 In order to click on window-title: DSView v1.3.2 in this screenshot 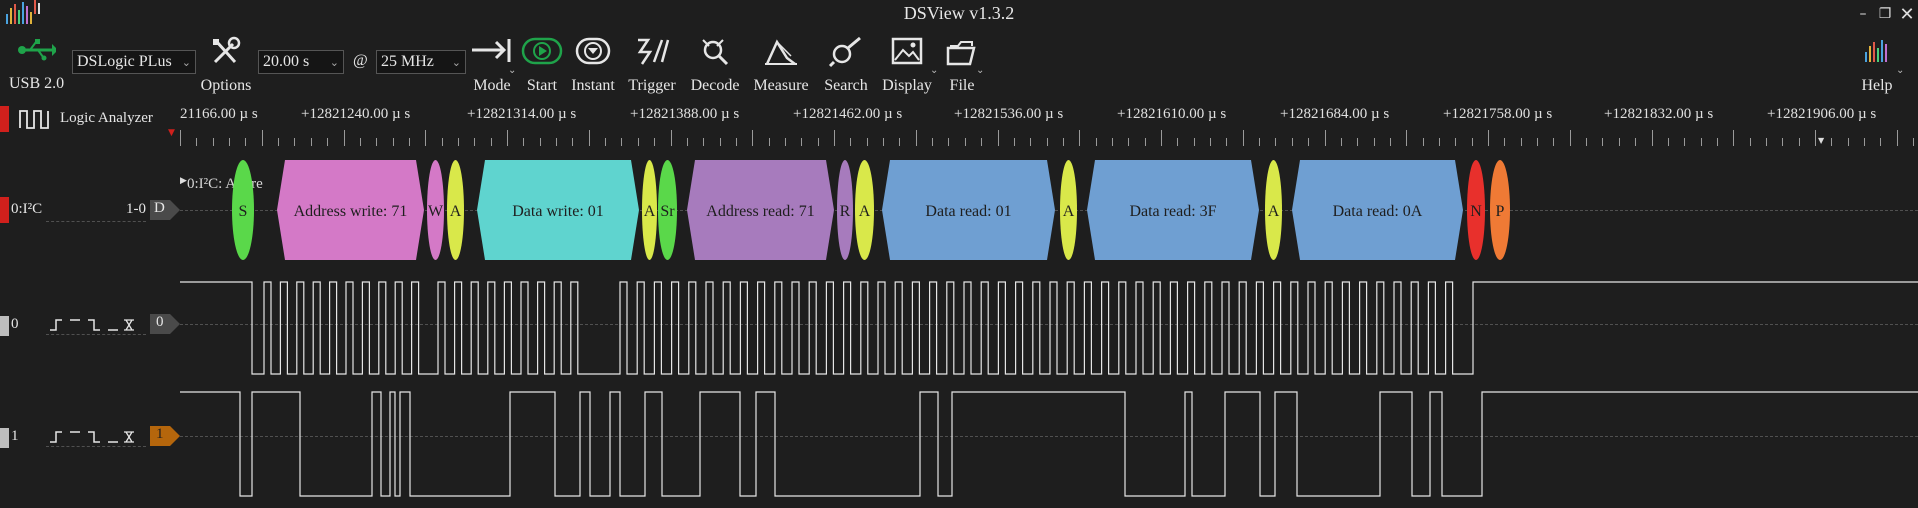, I will do `click(959, 13)`.